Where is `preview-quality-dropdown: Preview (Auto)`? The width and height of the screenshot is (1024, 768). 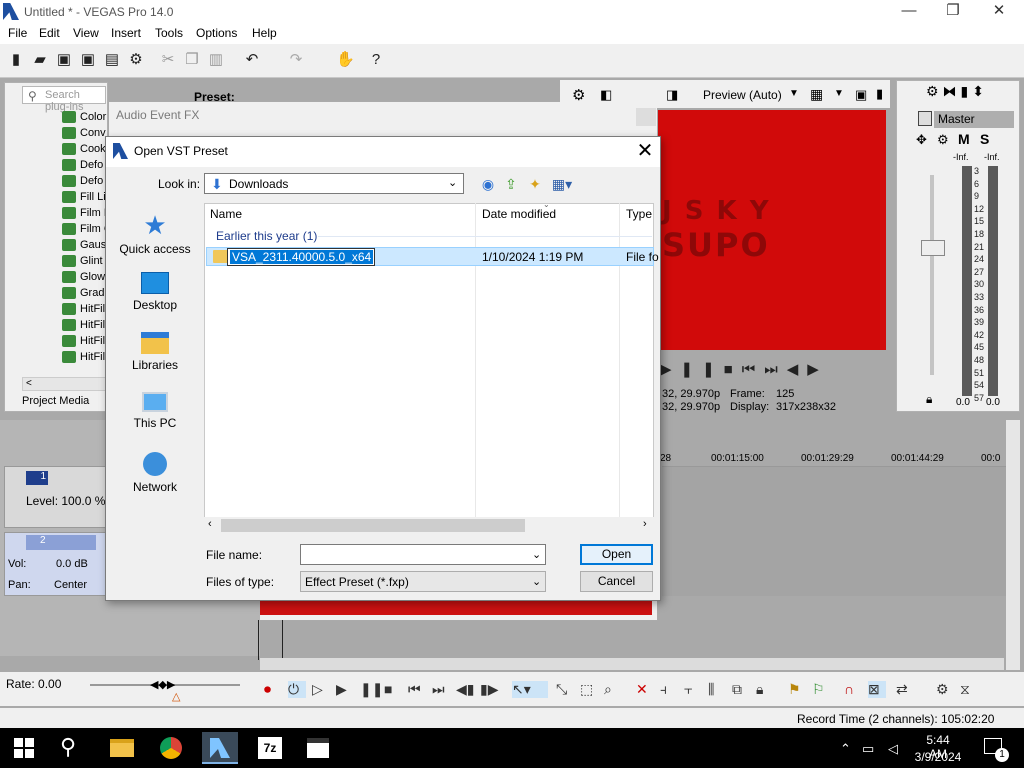
preview-quality-dropdown: Preview (Auto) is located at coordinates (742, 95).